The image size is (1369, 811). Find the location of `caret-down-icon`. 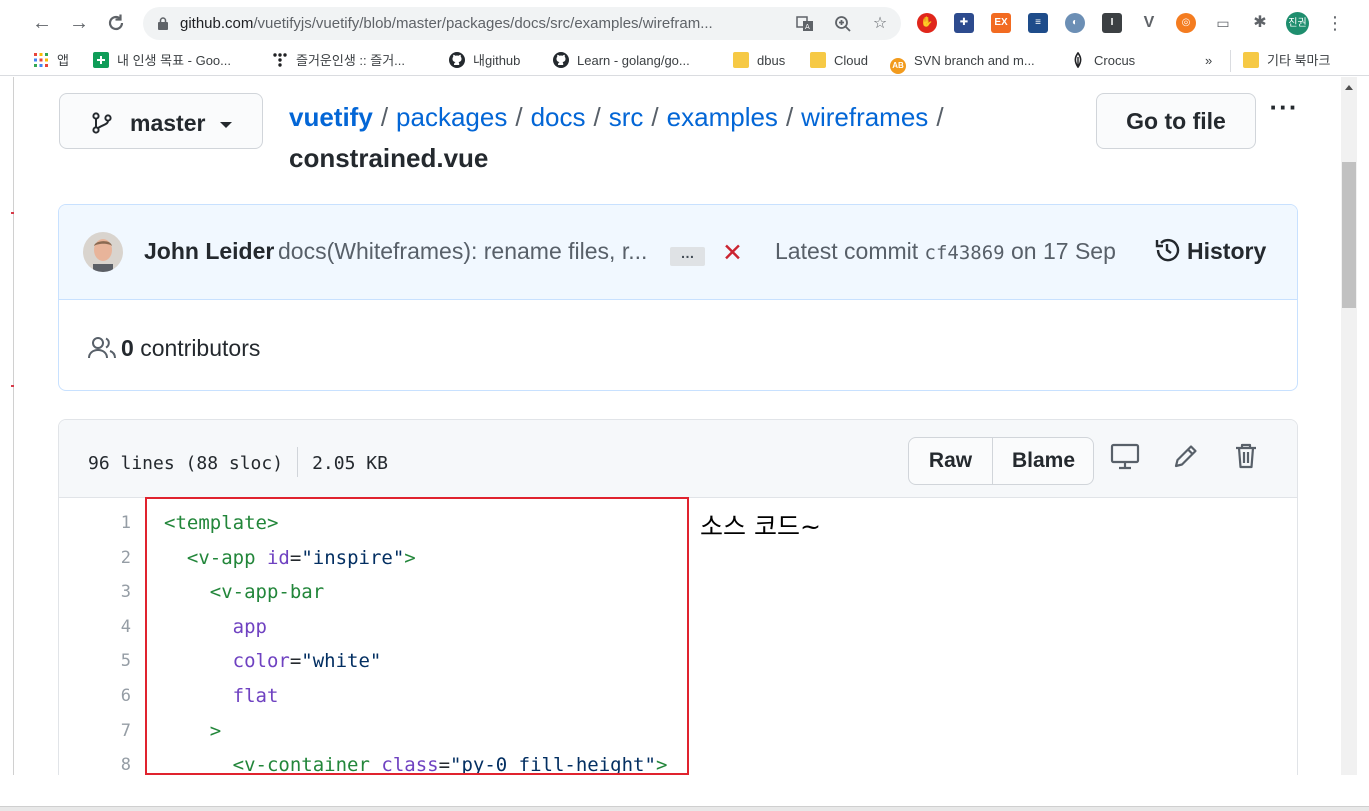

caret-down-icon is located at coordinates (226, 125).